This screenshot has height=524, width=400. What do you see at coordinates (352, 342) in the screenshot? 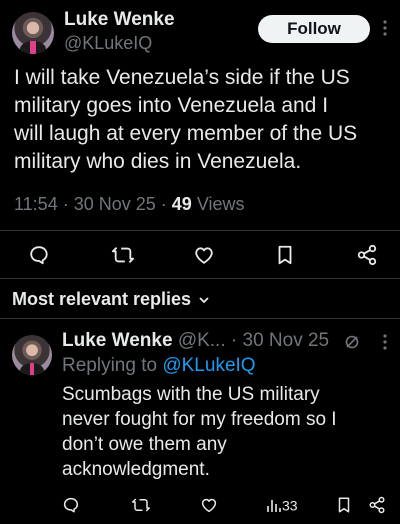
I see `grok-icon` at bounding box center [352, 342].